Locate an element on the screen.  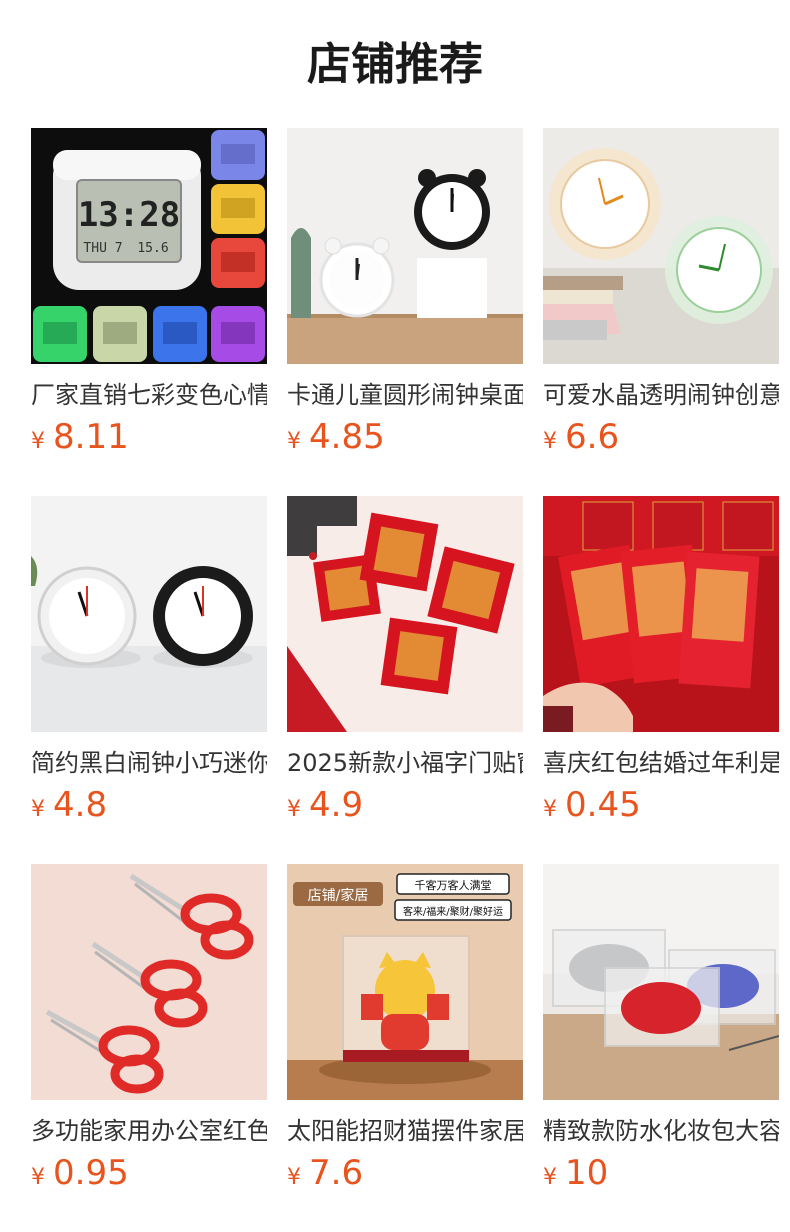
product-card: 可爱水晶透明闹钟创意摆件 ¥6.6 is located at coordinates (661, 312).